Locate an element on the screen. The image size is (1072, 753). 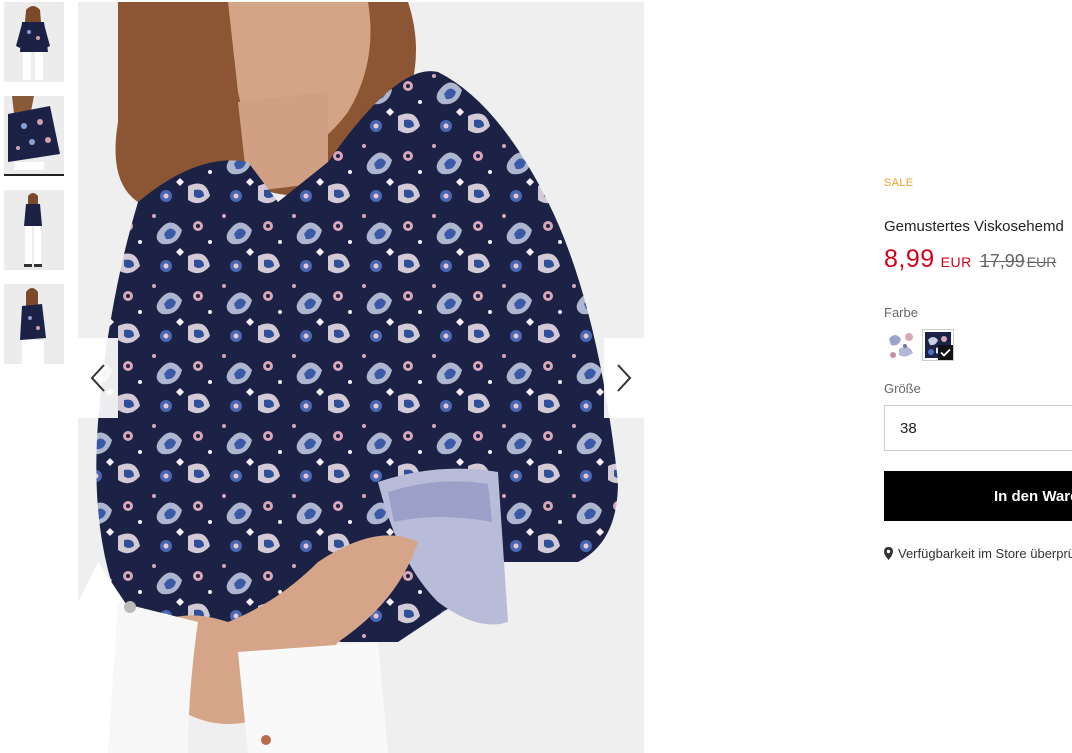
price-row: 8,99 EUR 17,99 EUR is located at coordinates (970, 259).